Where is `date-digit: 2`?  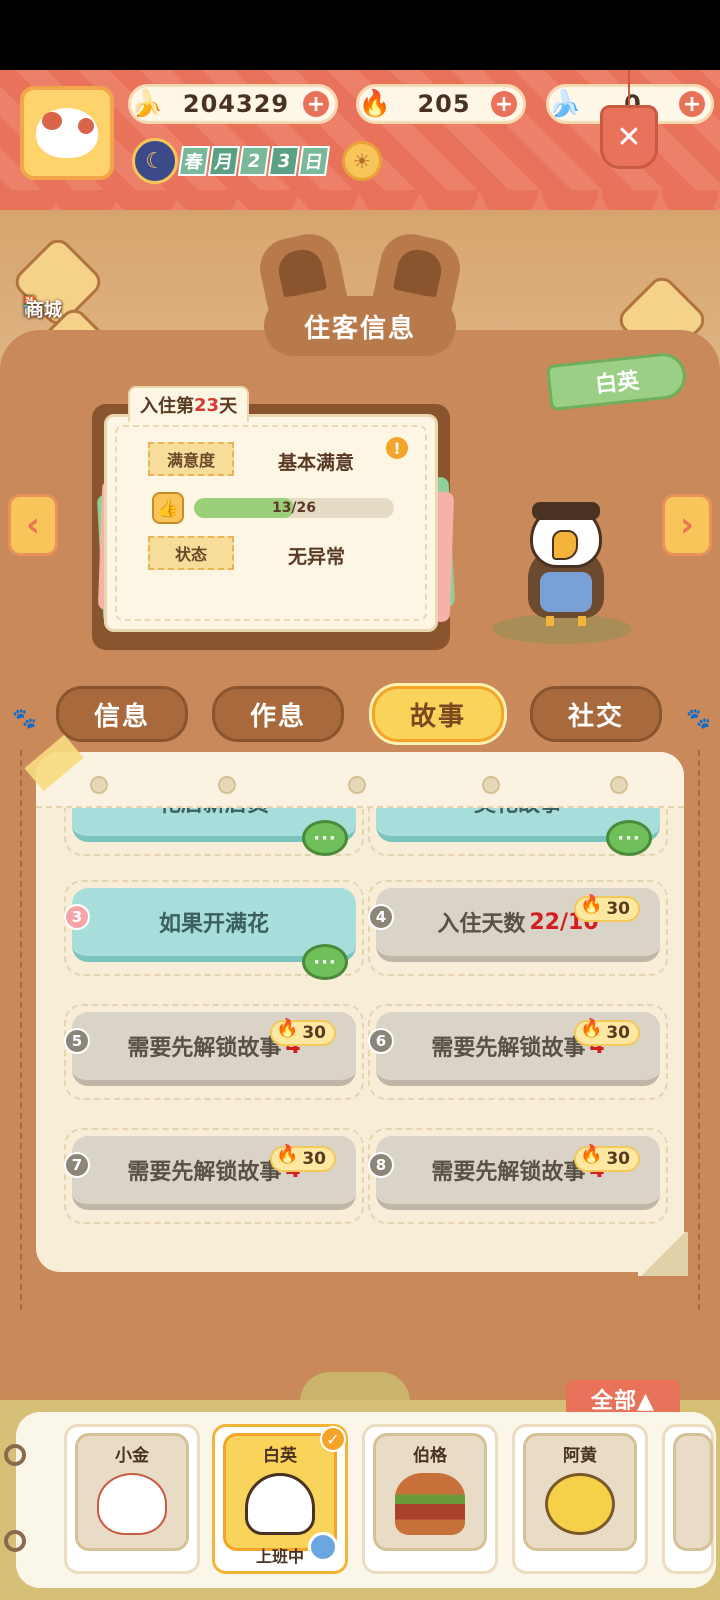 date-digit: 2 is located at coordinates (254, 161).